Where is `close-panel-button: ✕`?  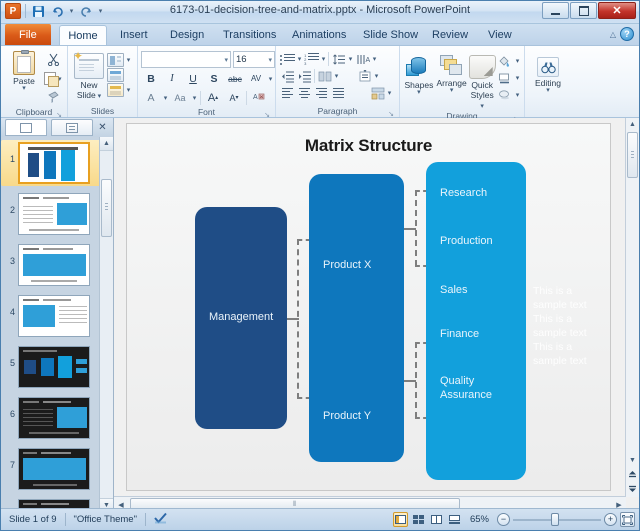 close-panel-button: ✕ is located at coordinates (102, 127).